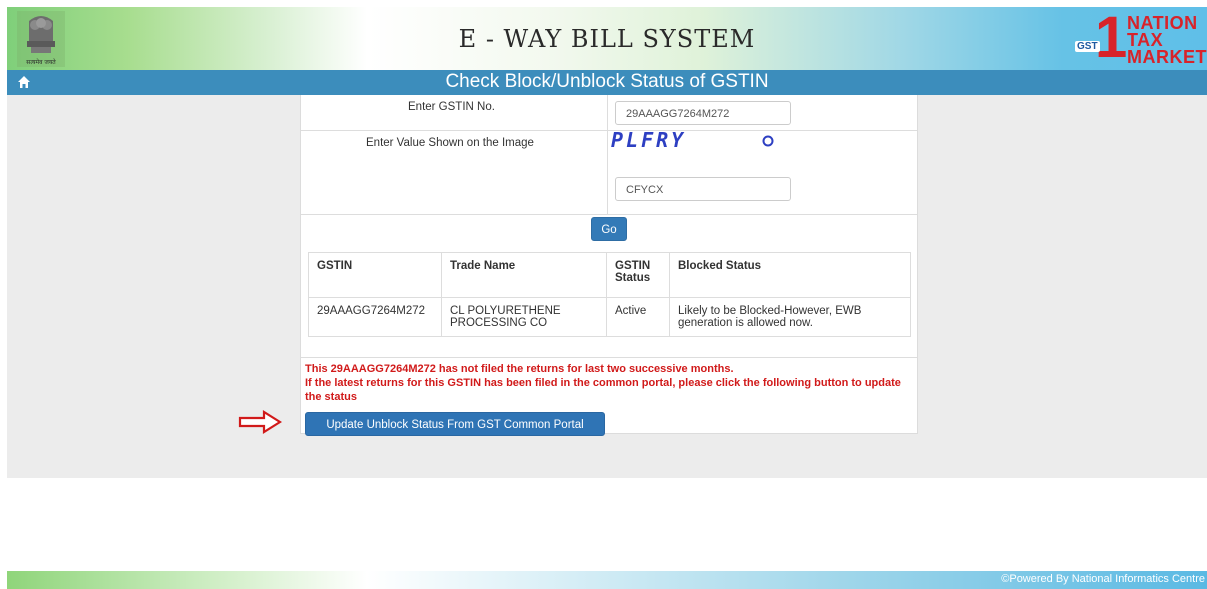 The width and height of the screenshot is (1207, 589). I want to click on gstin-input: 29AAAGG7264M272, so click(703, 113).